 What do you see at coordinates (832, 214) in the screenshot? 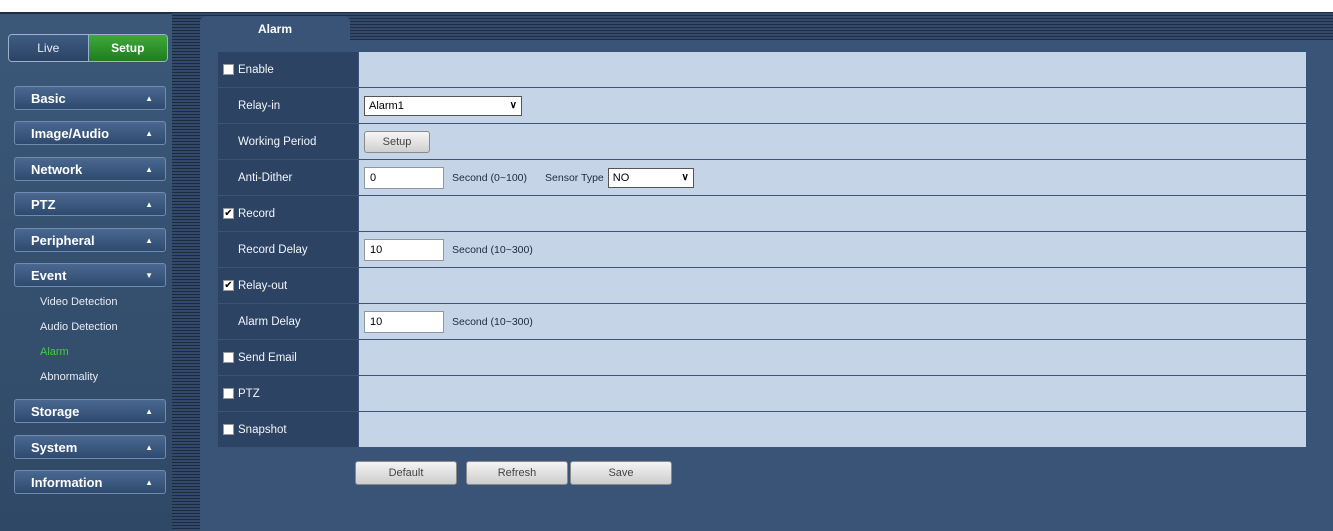
I see `record-value-cell` at bounding box center [832, 214].